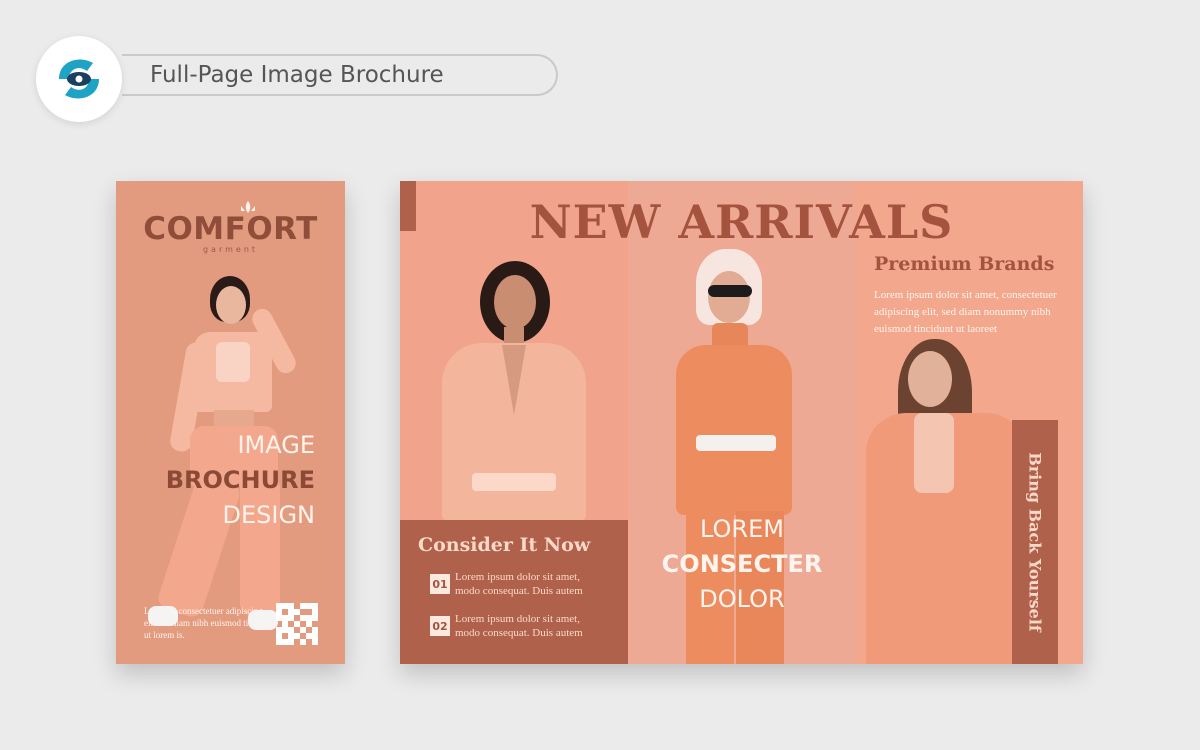 Image resolution: width=1200 pixels, height=750 pixels. What do you see at coordinates (297, 624) in the screenshot?
I see `qr-code-icon` at bounding box center [297, 624].